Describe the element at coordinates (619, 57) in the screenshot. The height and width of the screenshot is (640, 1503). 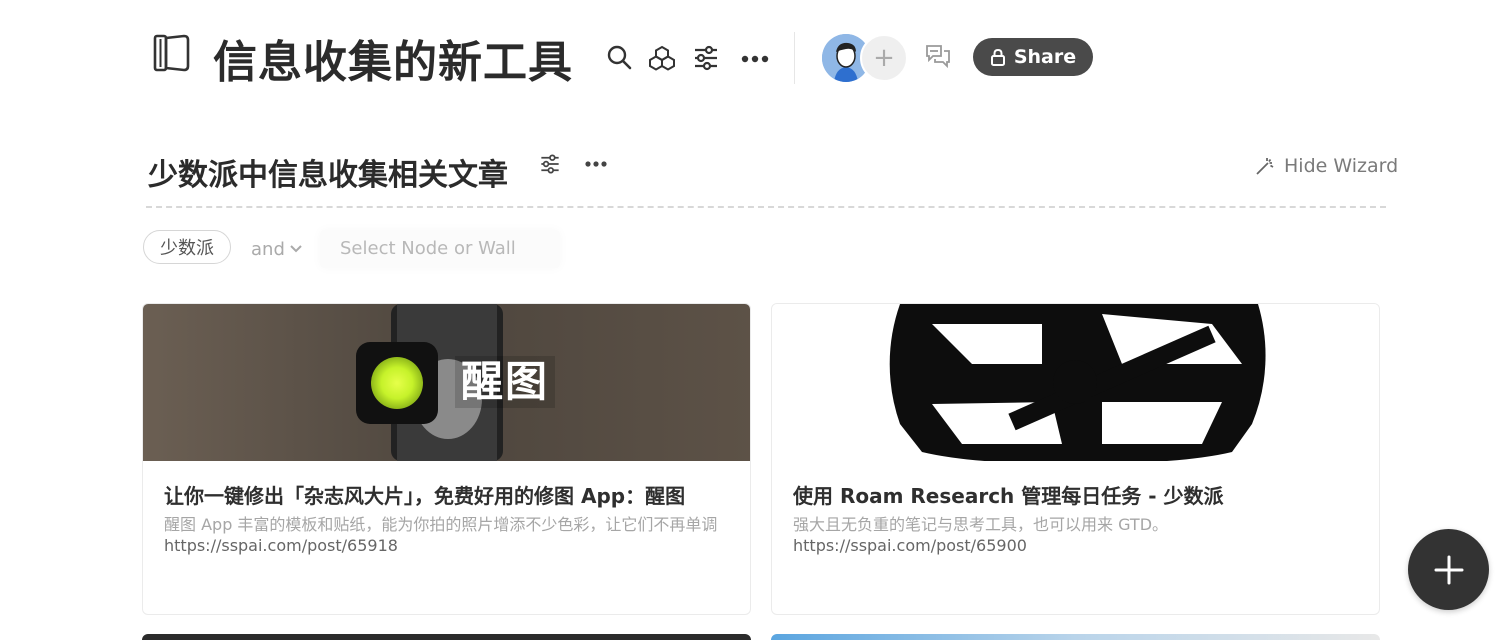
I see `search-icon` at that location.